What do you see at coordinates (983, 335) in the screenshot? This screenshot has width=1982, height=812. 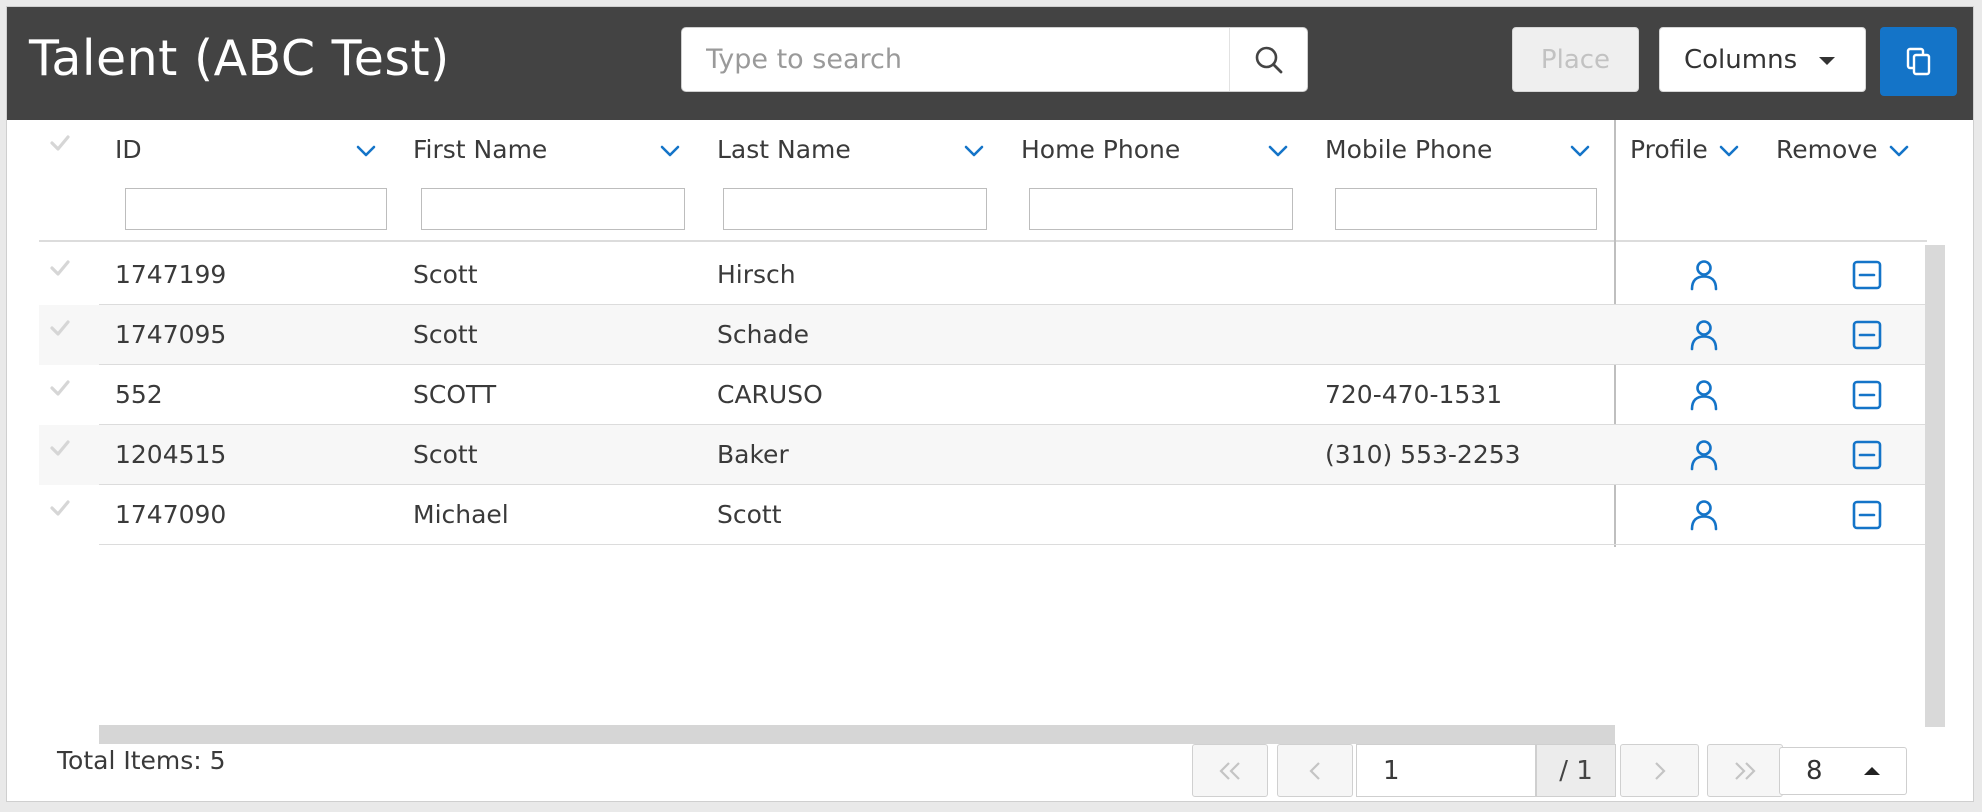 I see `table-row: 1747095 Scott Schade` at bounding box center [983, 335].